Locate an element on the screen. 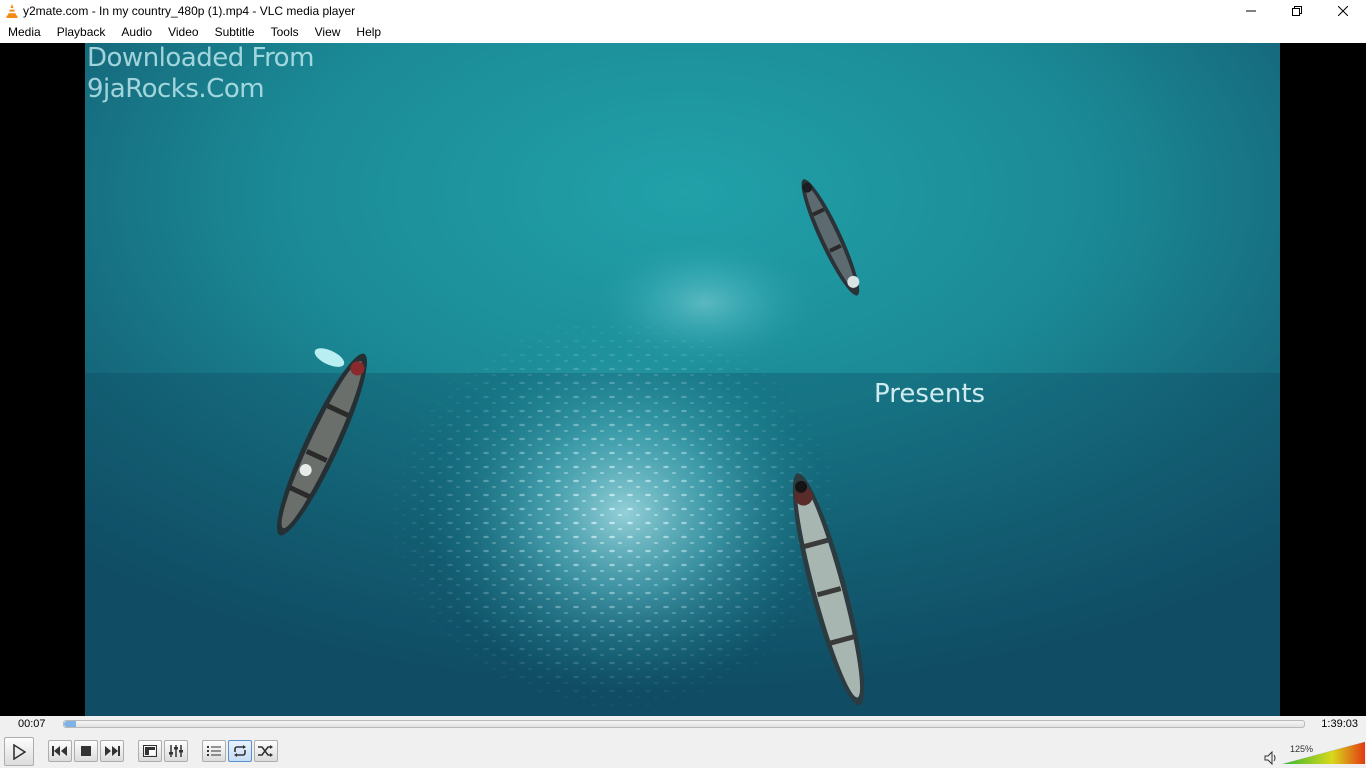  fullscreen-button is located at coordinates (150, 751).